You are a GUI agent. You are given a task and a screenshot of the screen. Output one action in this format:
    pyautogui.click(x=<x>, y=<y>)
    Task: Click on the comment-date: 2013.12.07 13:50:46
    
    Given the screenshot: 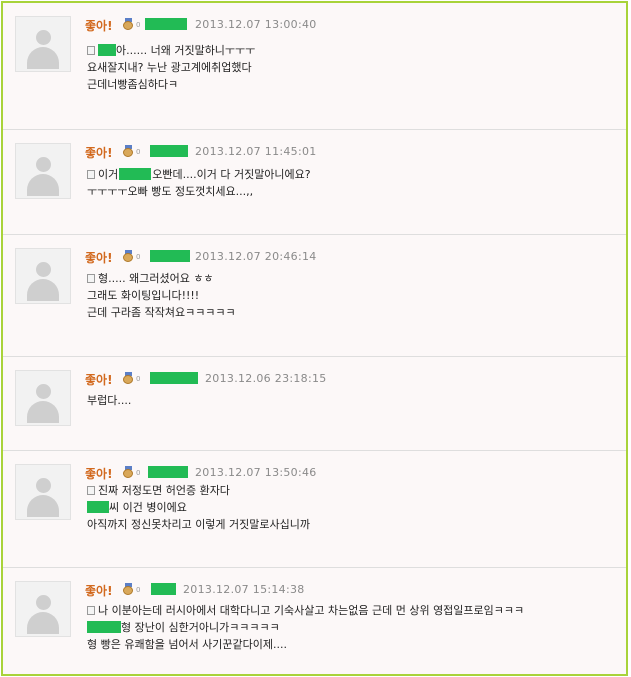 What is the action you would take?
    pyautogui.click(x=256, y=472)
    